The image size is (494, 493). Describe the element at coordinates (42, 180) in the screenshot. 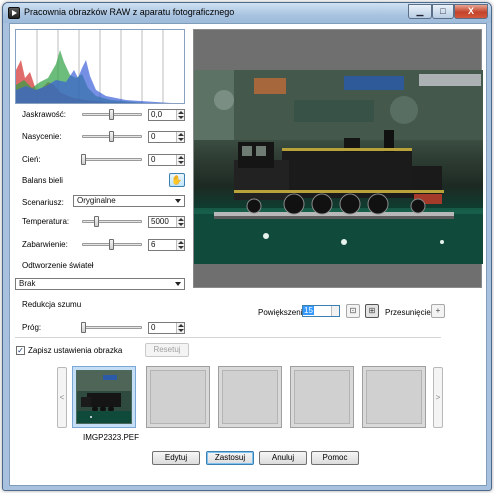

I see `white-balance-heading: Balans bieli` at that location.